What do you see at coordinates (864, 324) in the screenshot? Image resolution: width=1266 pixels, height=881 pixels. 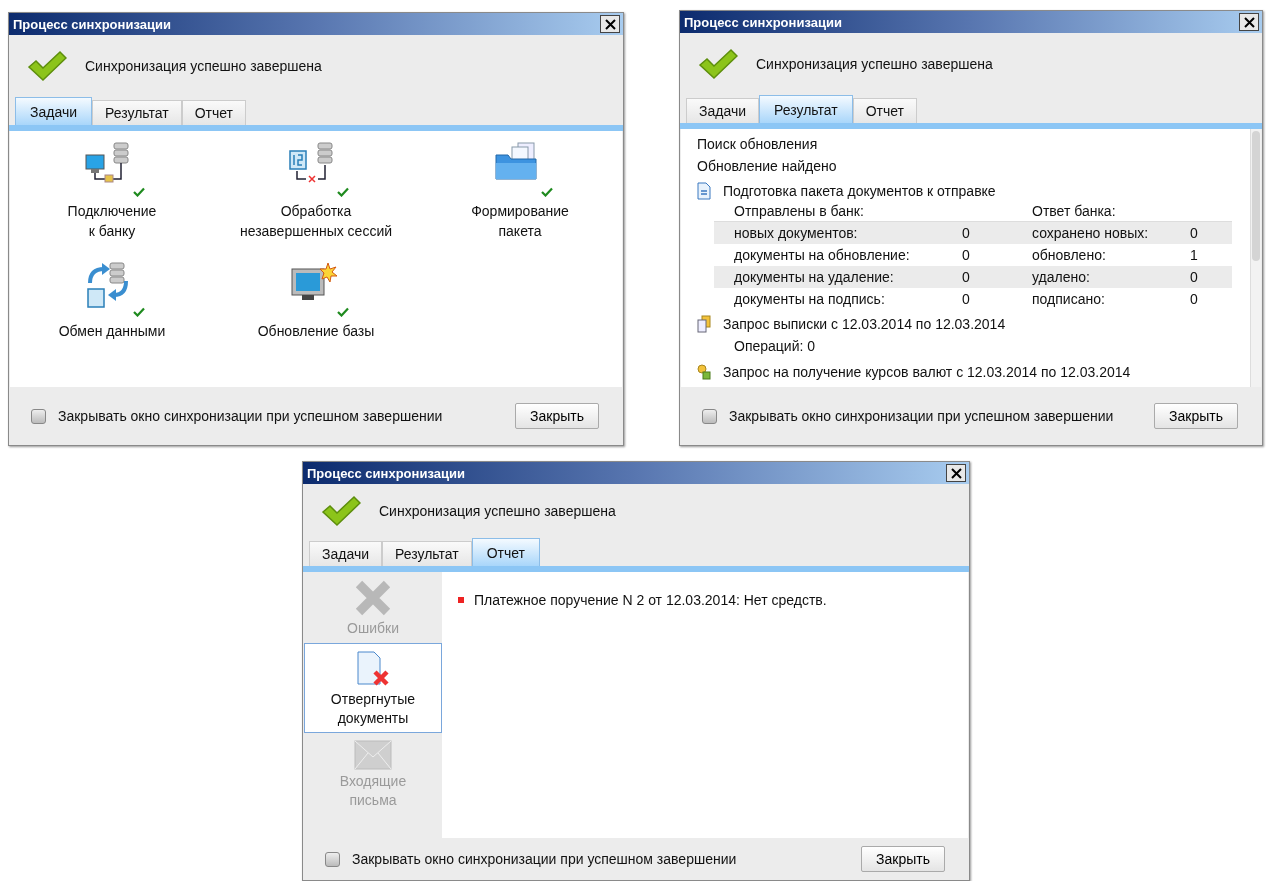 I see `section-title: Запрос выписки с 12.03.2014 по 12.03.2014` at bounding box center [864, 324].